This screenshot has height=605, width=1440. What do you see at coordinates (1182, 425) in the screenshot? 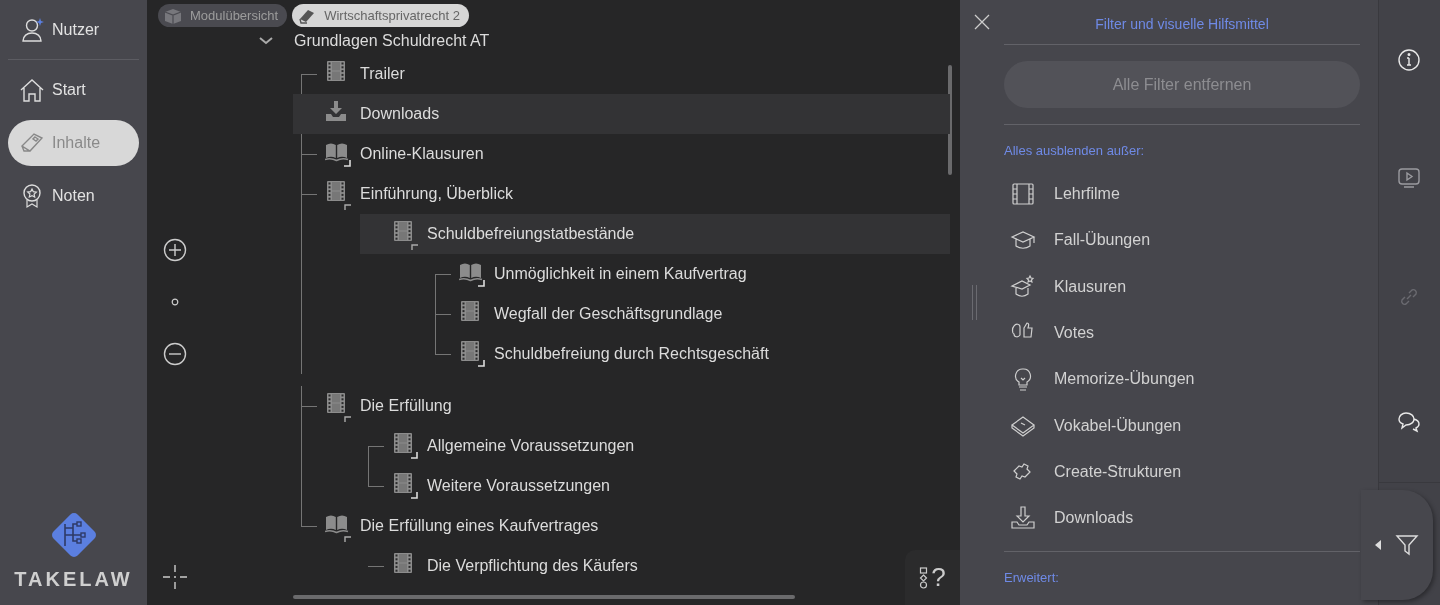
I see `filter-option: Vokabel-Übungen` at bounding box center [1182, 425].